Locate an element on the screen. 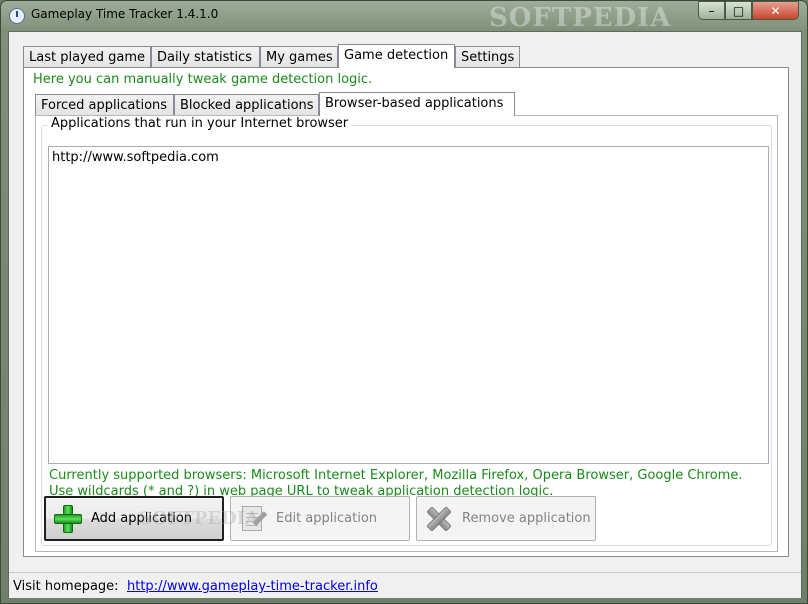 This screenshot has width=808, height=604. edit-document-icon is located at coordinates (253, 519).